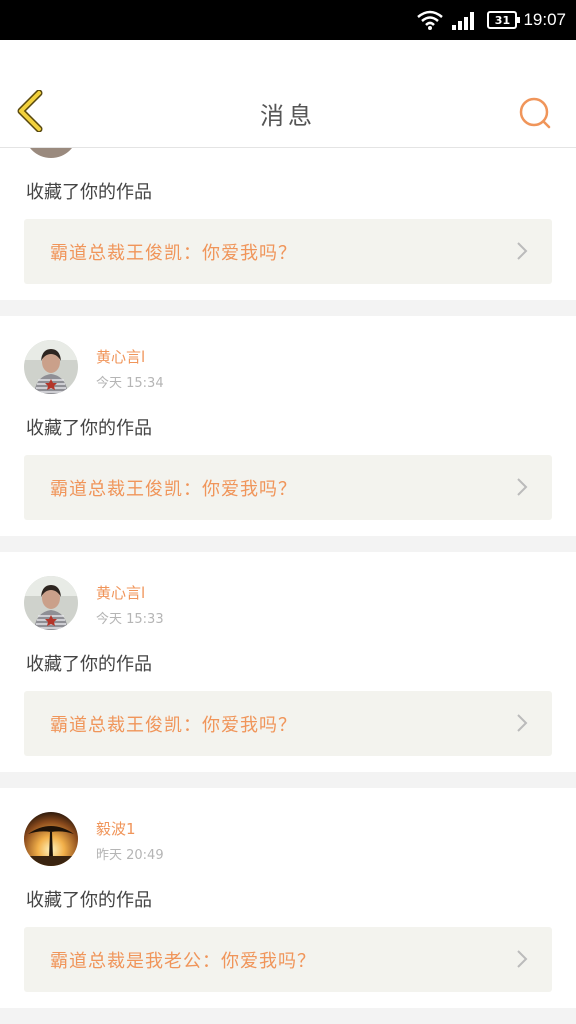 The image size is (576, 1024). I want to click on search-icon, so click(536, 116).